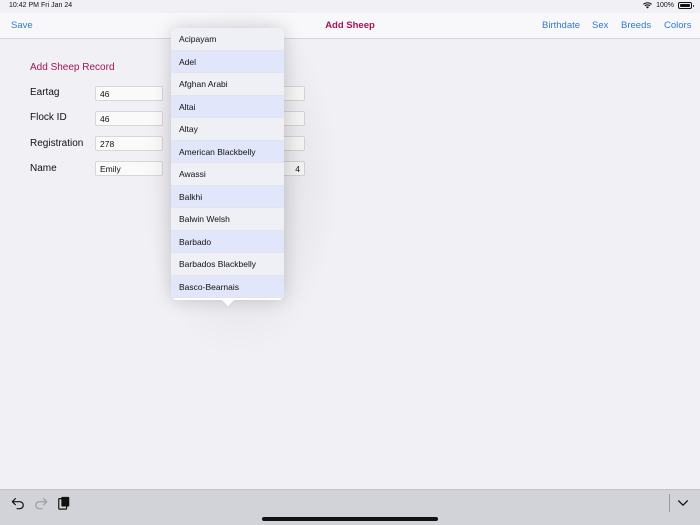 The image size is (700, 525). Describe the element at coordinates (350, 6) in the screenshot. I see `status-bar: 10:42 PM Fri Jan 24 100%` at that location.